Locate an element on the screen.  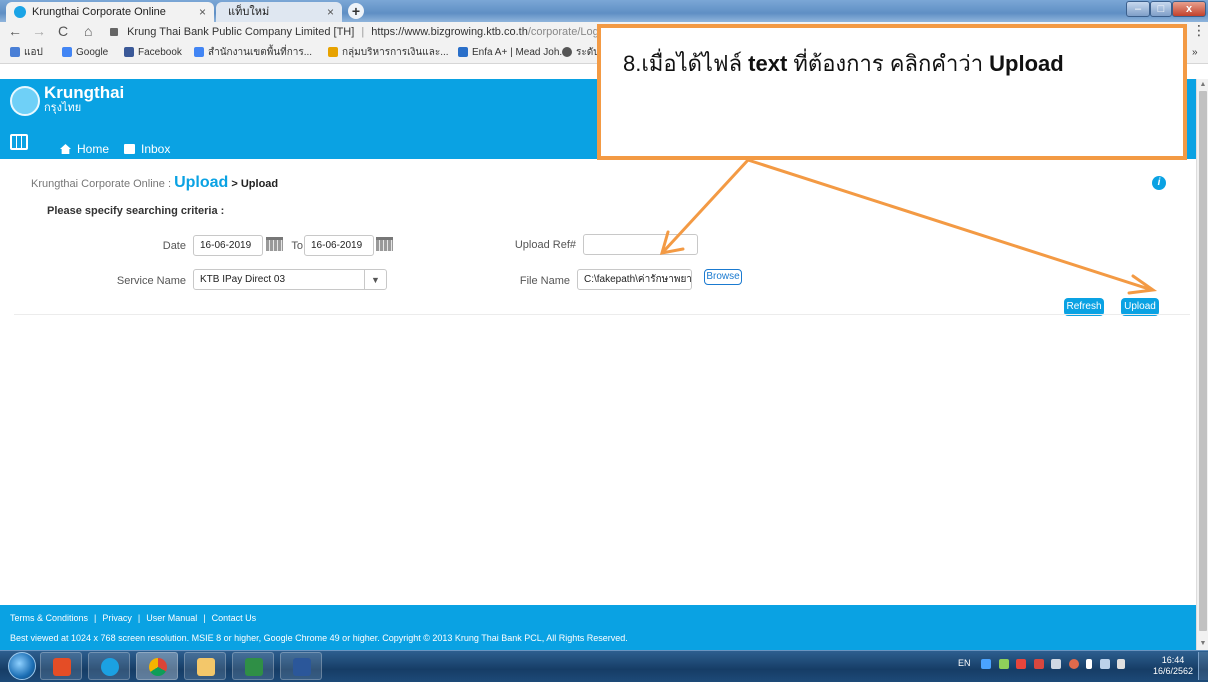
facebook-icon is located at coordinates (129, 52).